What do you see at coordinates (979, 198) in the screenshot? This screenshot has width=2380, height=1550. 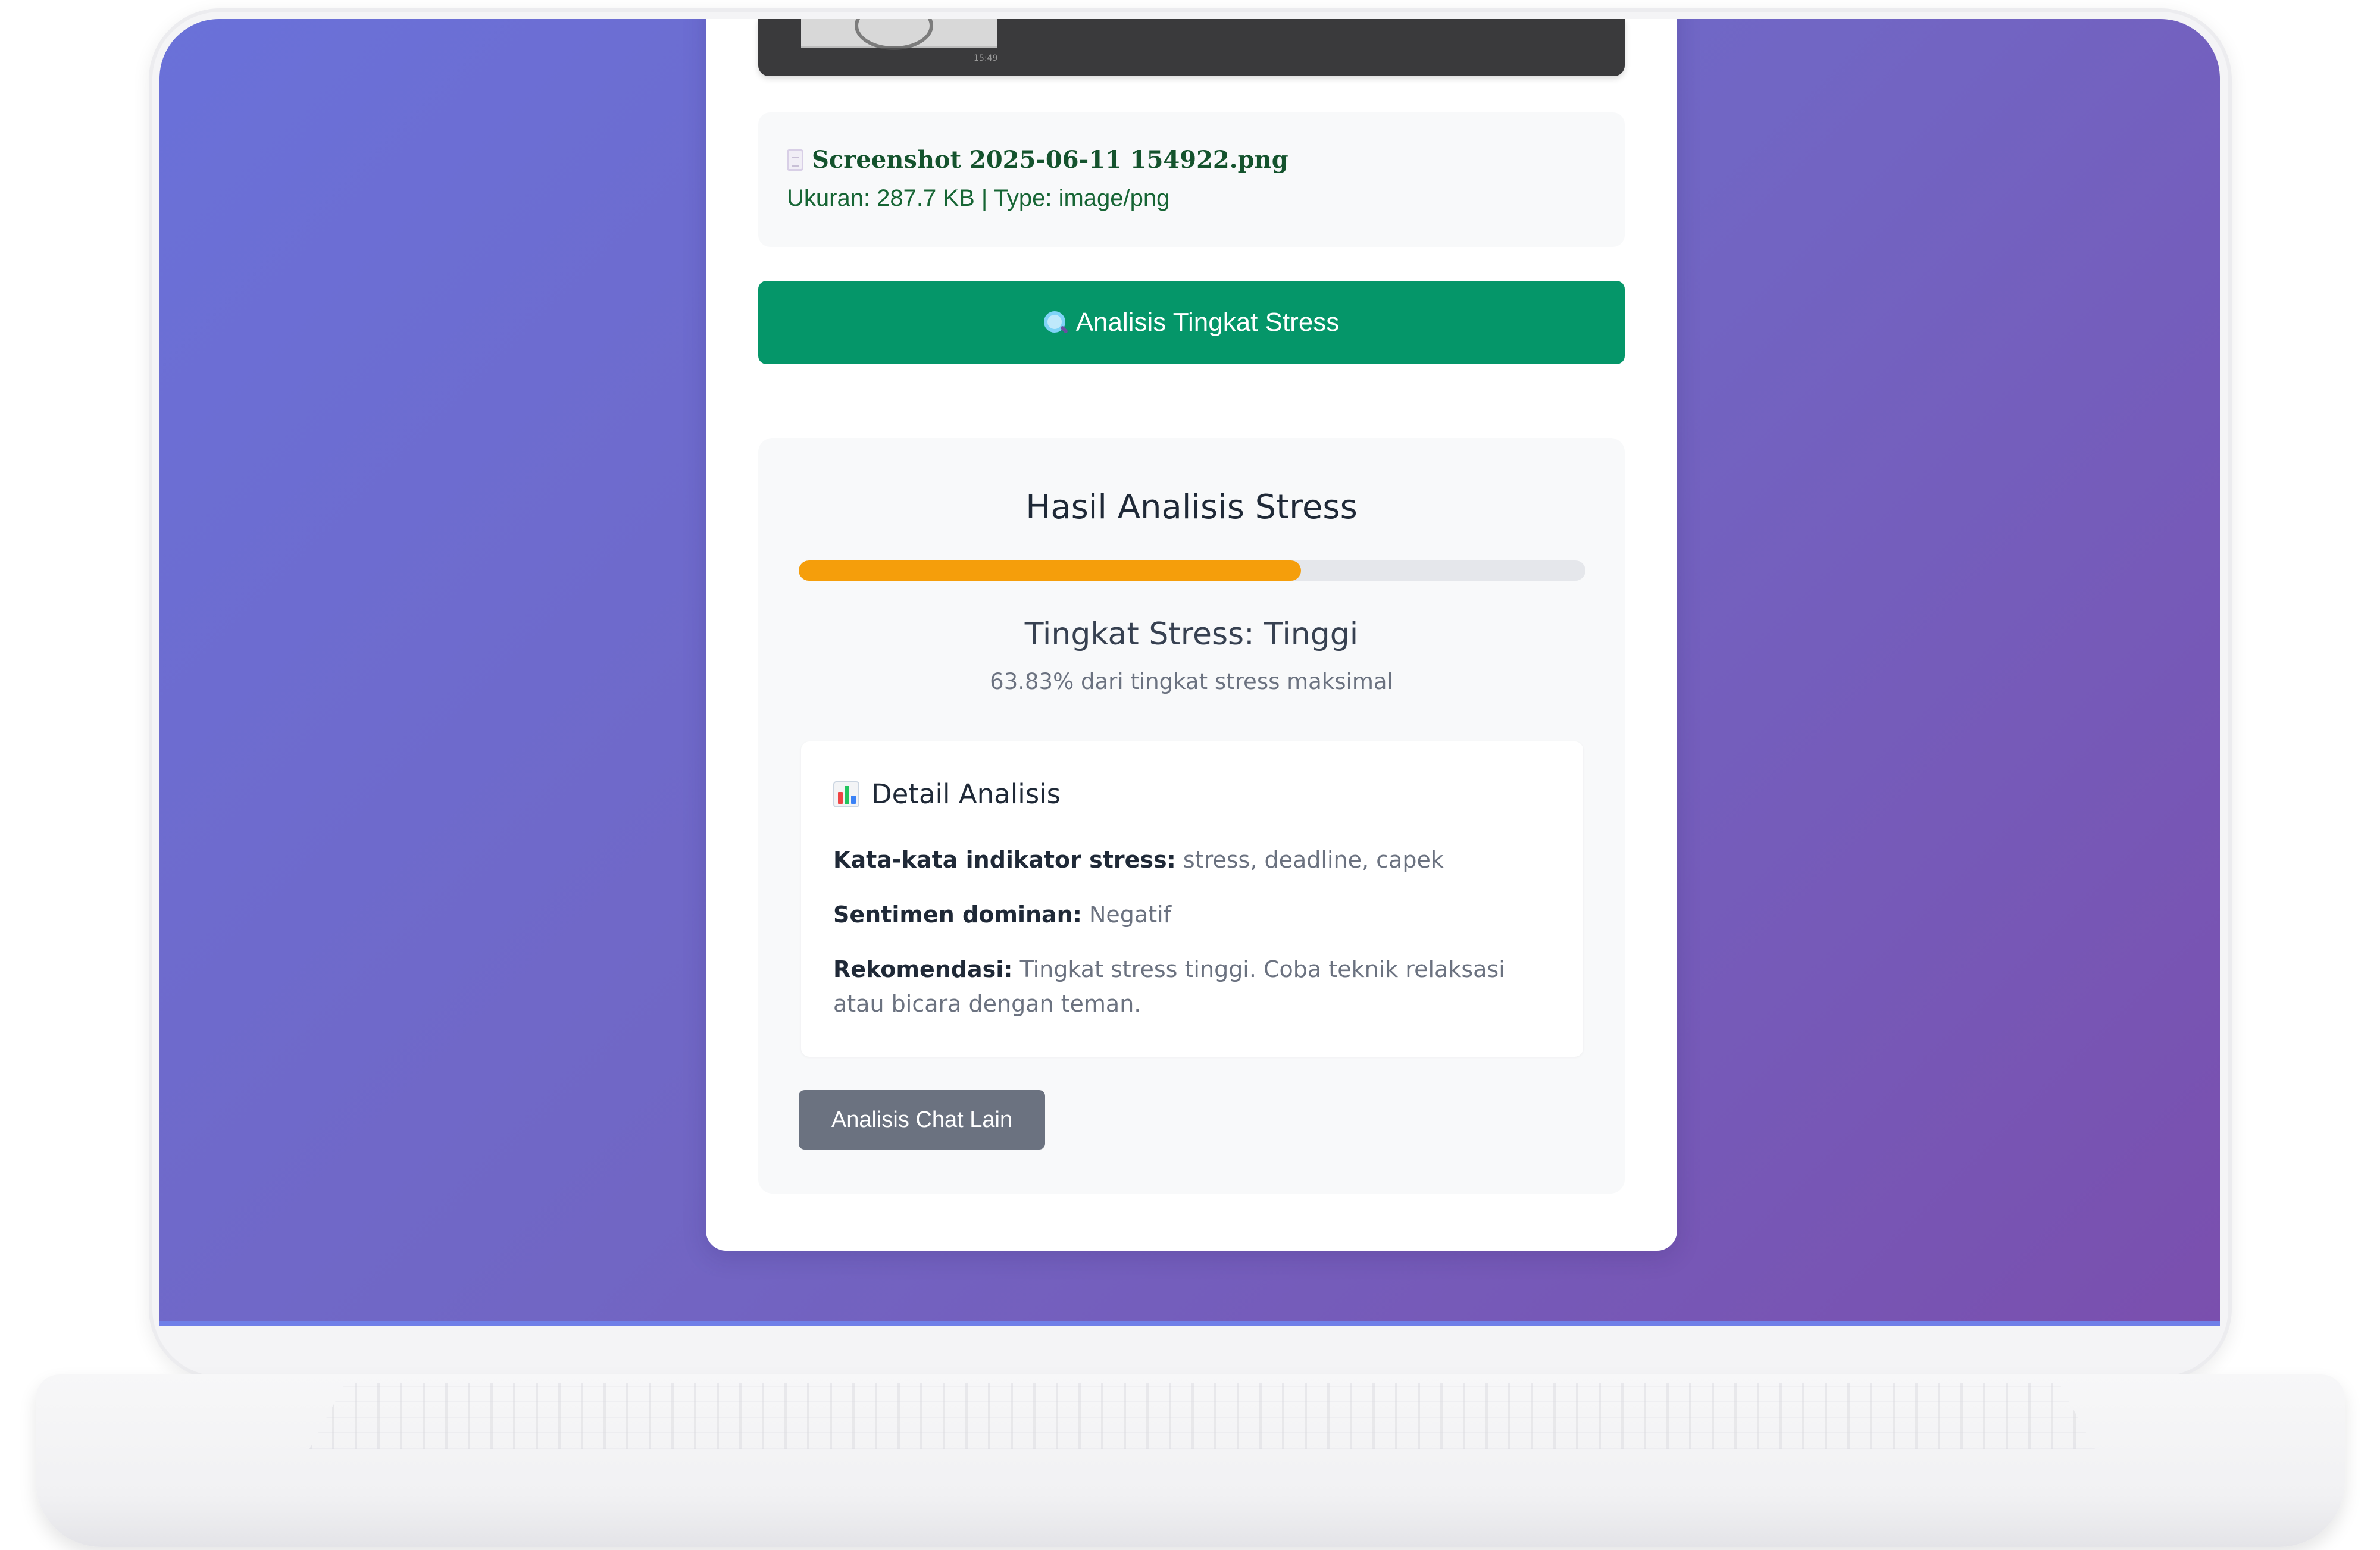 I see `file-meta: Ukuran: 287.7 KB | Type: image/png` at bounding box center [979, 198].